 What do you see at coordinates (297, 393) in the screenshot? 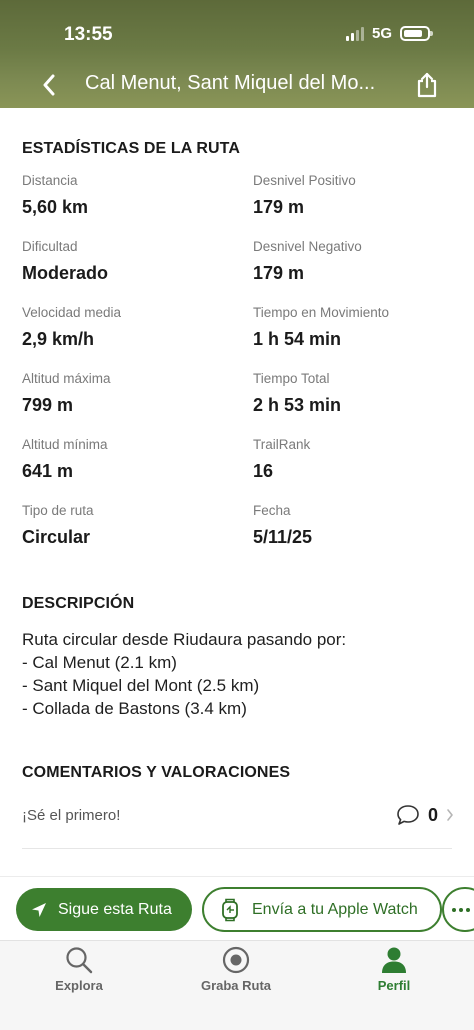
I see `stat-total-time: Tiempo Total 2 h 53 min` at bounding box center [297, 393].